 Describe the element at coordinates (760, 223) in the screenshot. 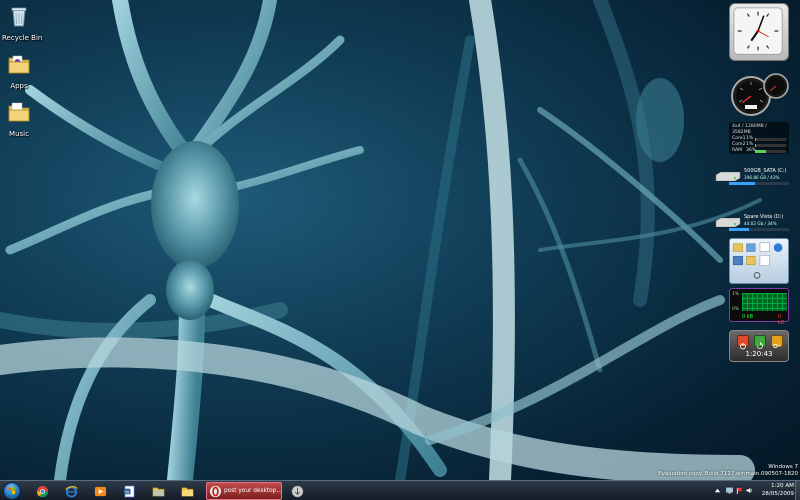

I see `drive-usage: 44.02 Gb / 34%` at that location.